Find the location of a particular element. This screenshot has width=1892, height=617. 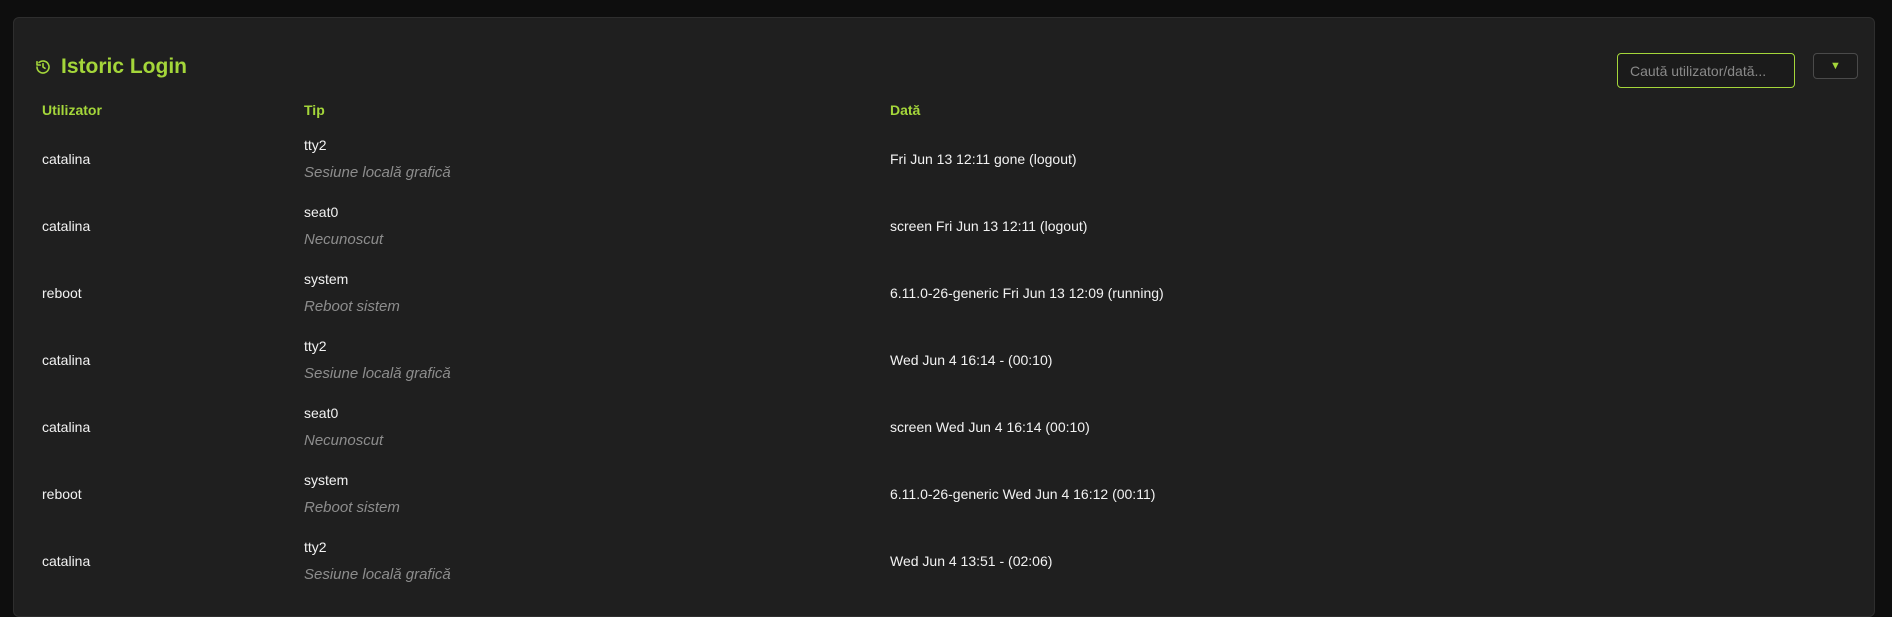

column-header-user: Utilizator is located at coordinates (72, 110).